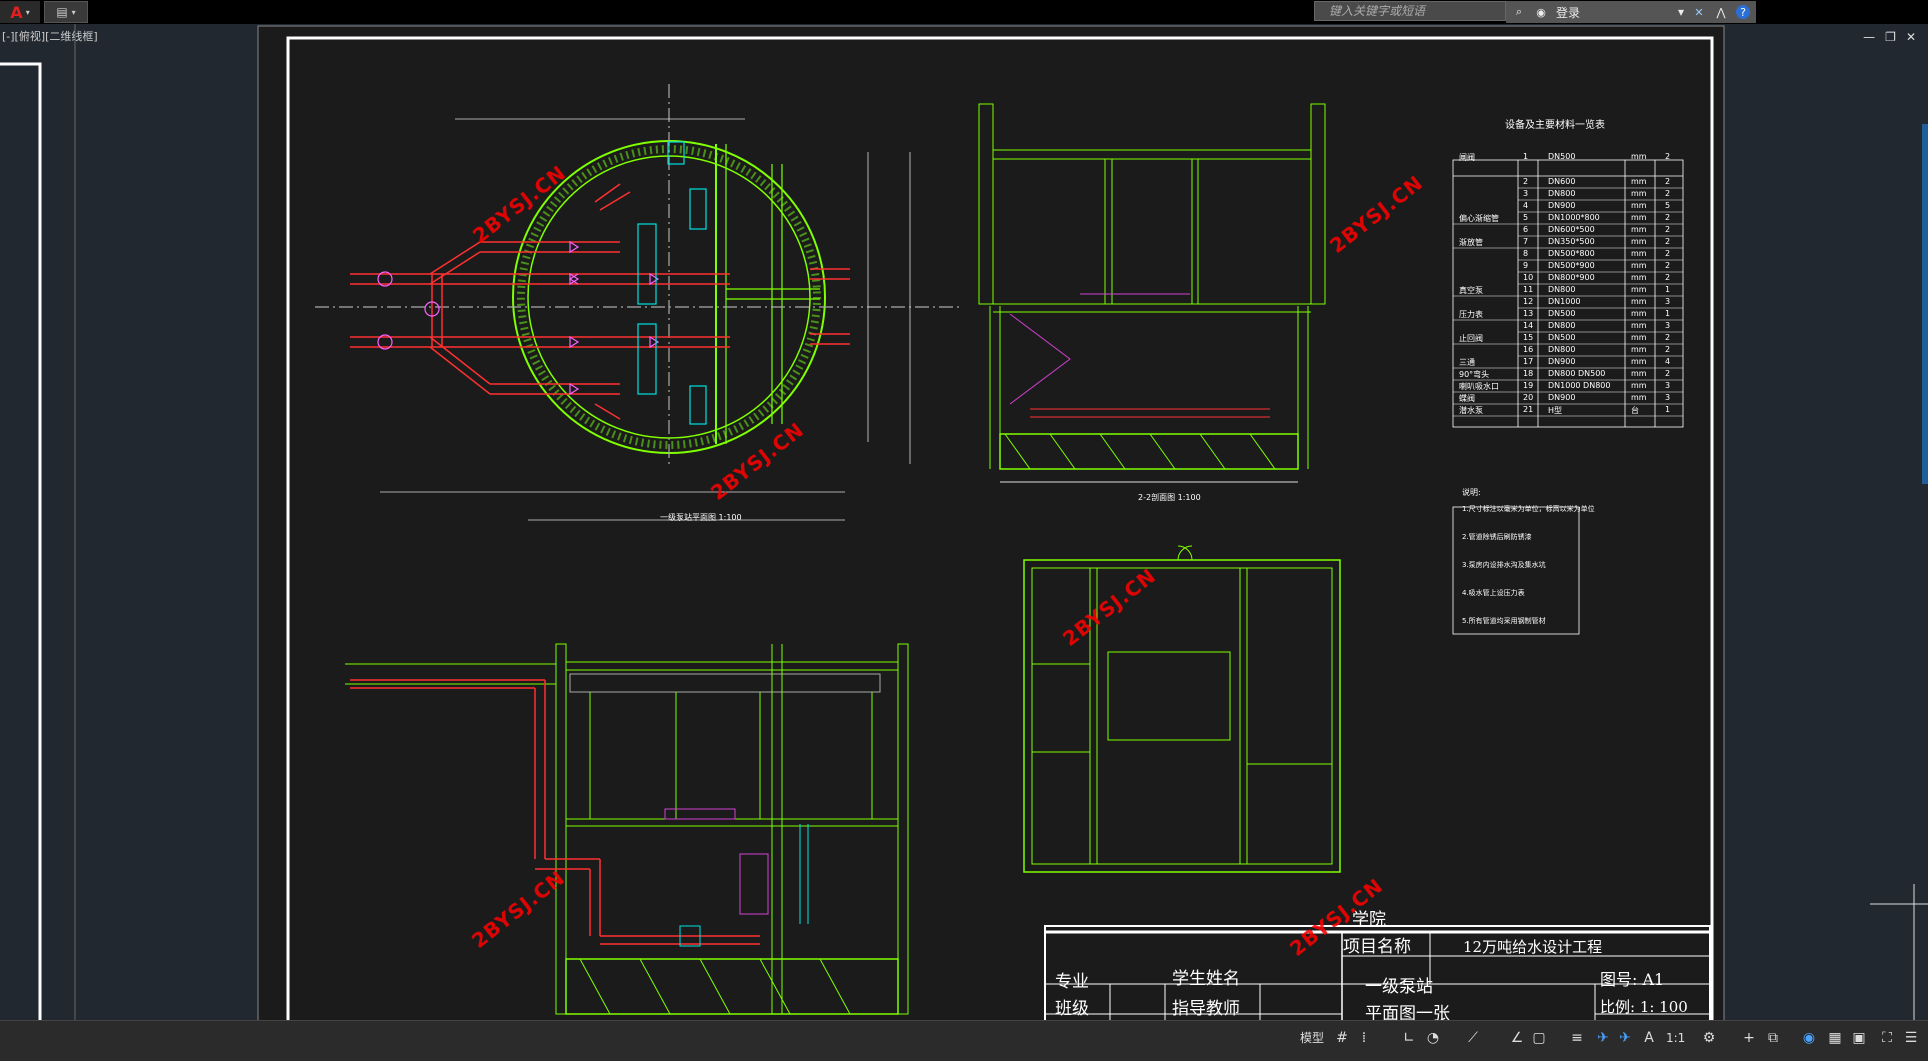 This screenshot has width=1928, height=1061. Describe the element at coordinates (1526, 253) in the screenshot. I see `table-cell: 8` at that location.